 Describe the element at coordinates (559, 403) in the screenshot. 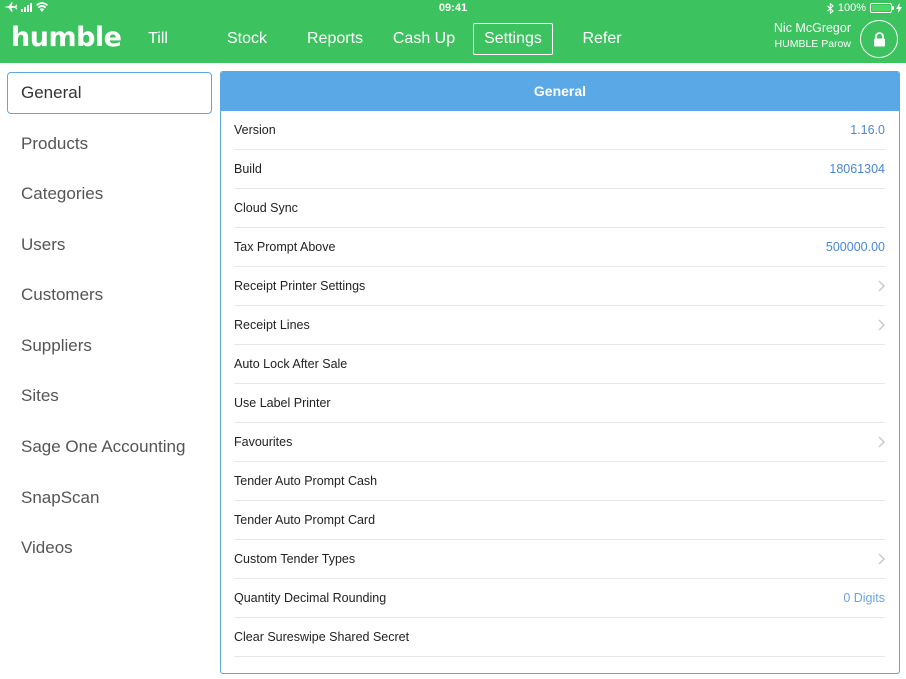

I see `setting-row-use-label-printer: Use Label Printer` at that location.